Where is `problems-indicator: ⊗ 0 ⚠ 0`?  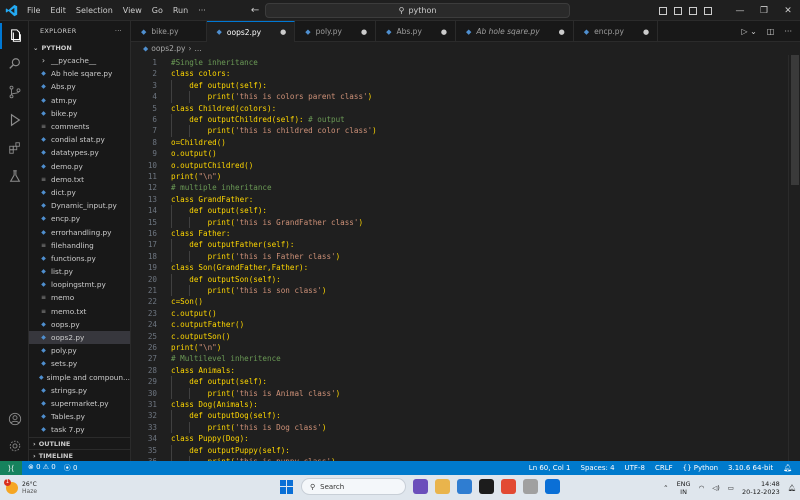
problems-indicator: ⊗ 0 ⚠ 0 is located at coordinates (42, 468).